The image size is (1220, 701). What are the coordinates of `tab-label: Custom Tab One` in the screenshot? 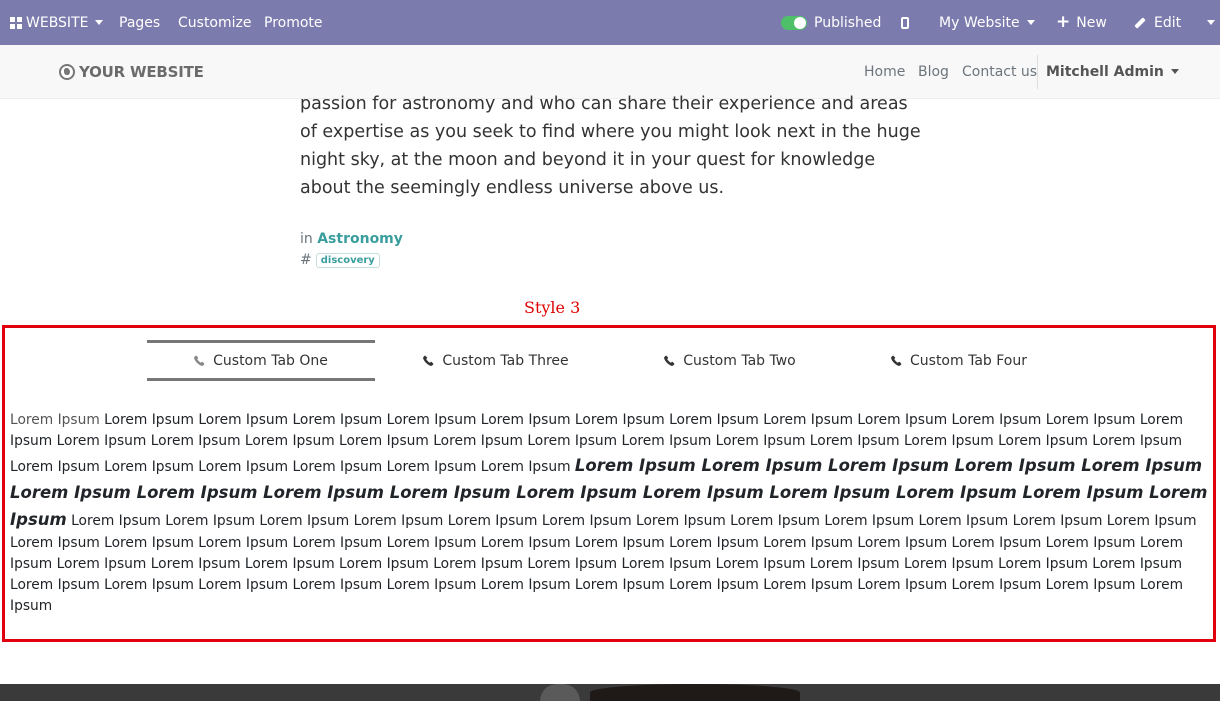 It's located at (270, 360).